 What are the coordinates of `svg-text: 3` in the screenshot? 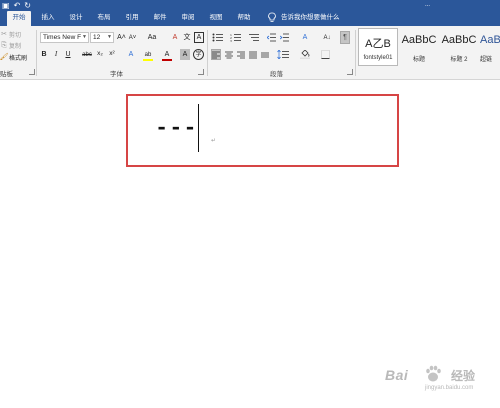 It's located at (231, 40).